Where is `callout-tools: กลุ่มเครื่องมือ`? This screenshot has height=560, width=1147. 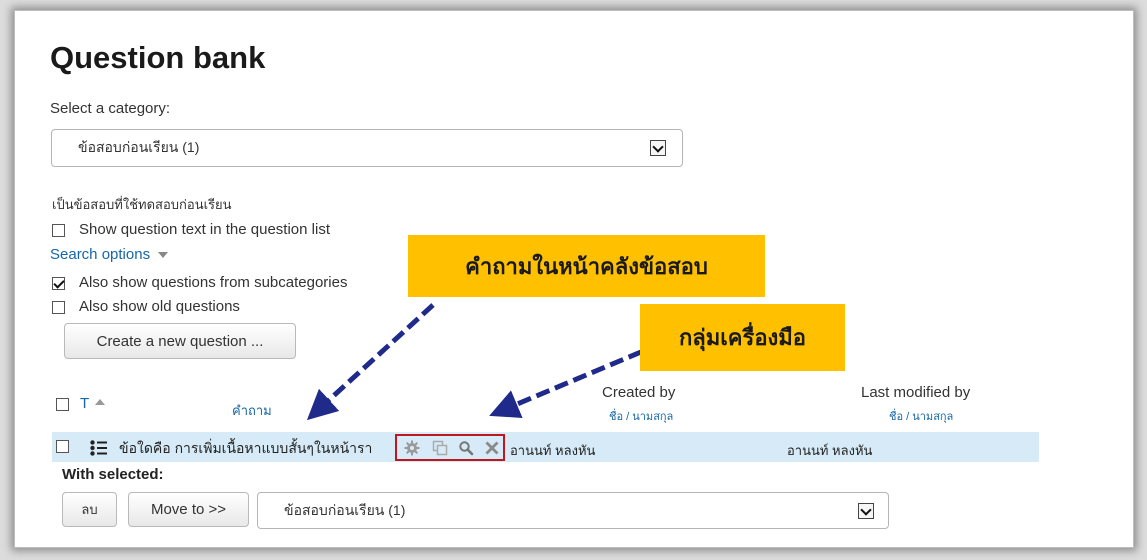 callout-tools: กลุ่มเครื่องมือ is located at coordinates (742, 337).